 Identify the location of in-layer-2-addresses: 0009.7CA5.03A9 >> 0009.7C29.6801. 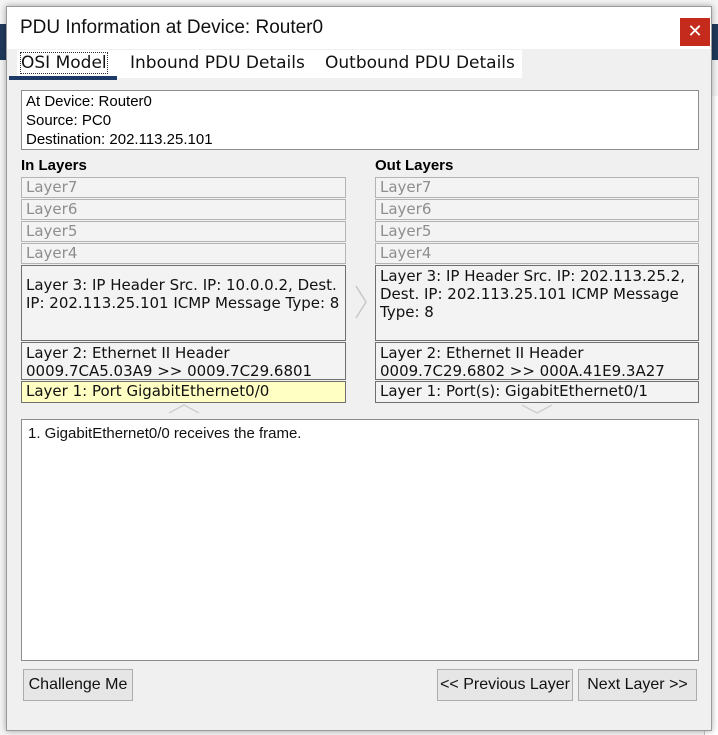
(169, 371).